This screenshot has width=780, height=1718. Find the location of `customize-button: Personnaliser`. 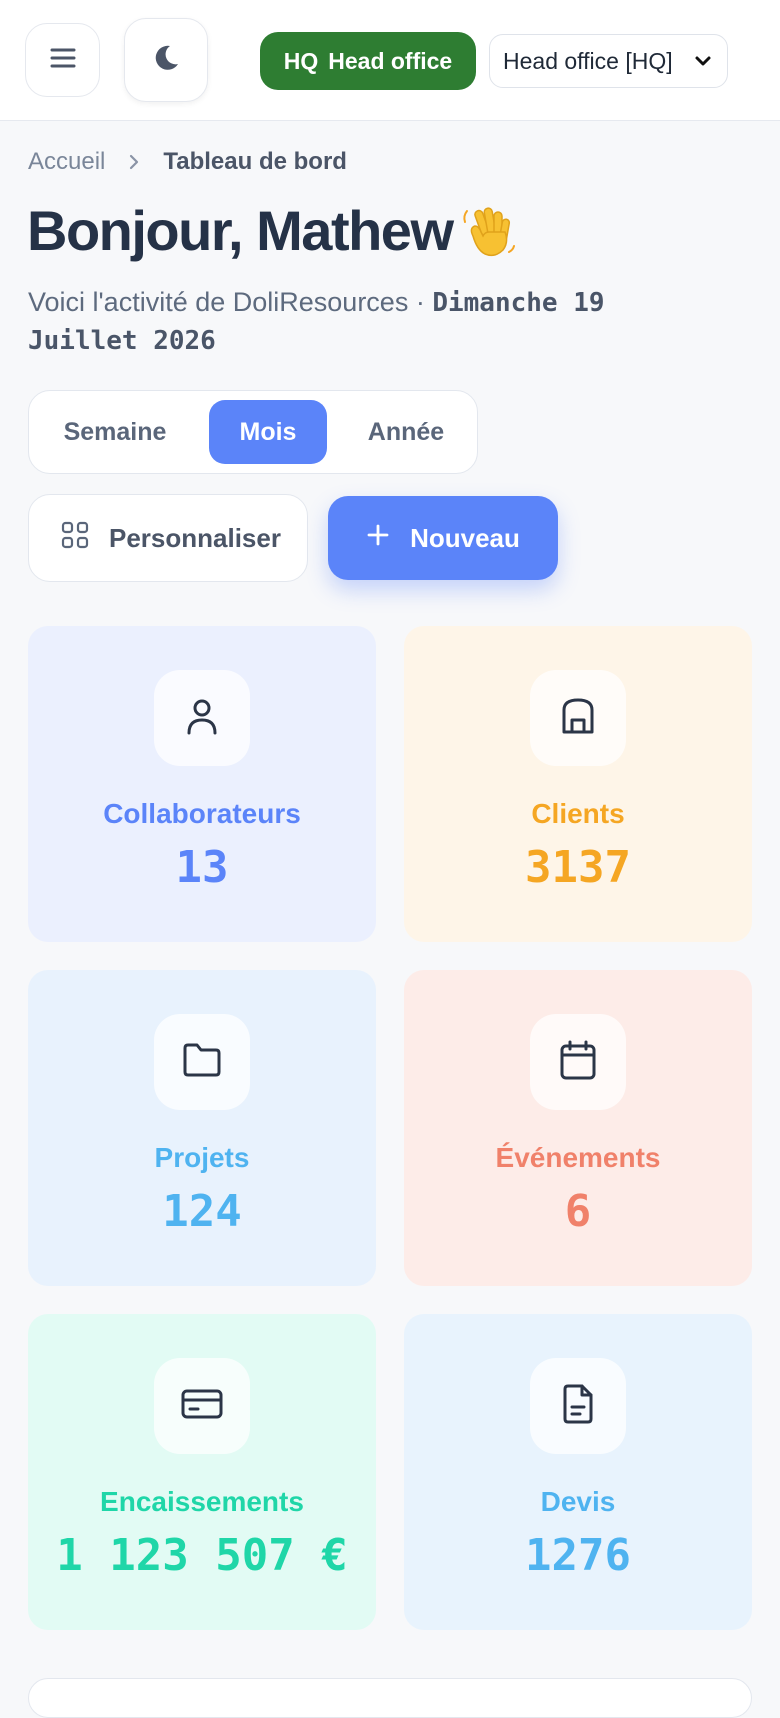

customize-button: Personnaliser is located at coordinates (168, 538).